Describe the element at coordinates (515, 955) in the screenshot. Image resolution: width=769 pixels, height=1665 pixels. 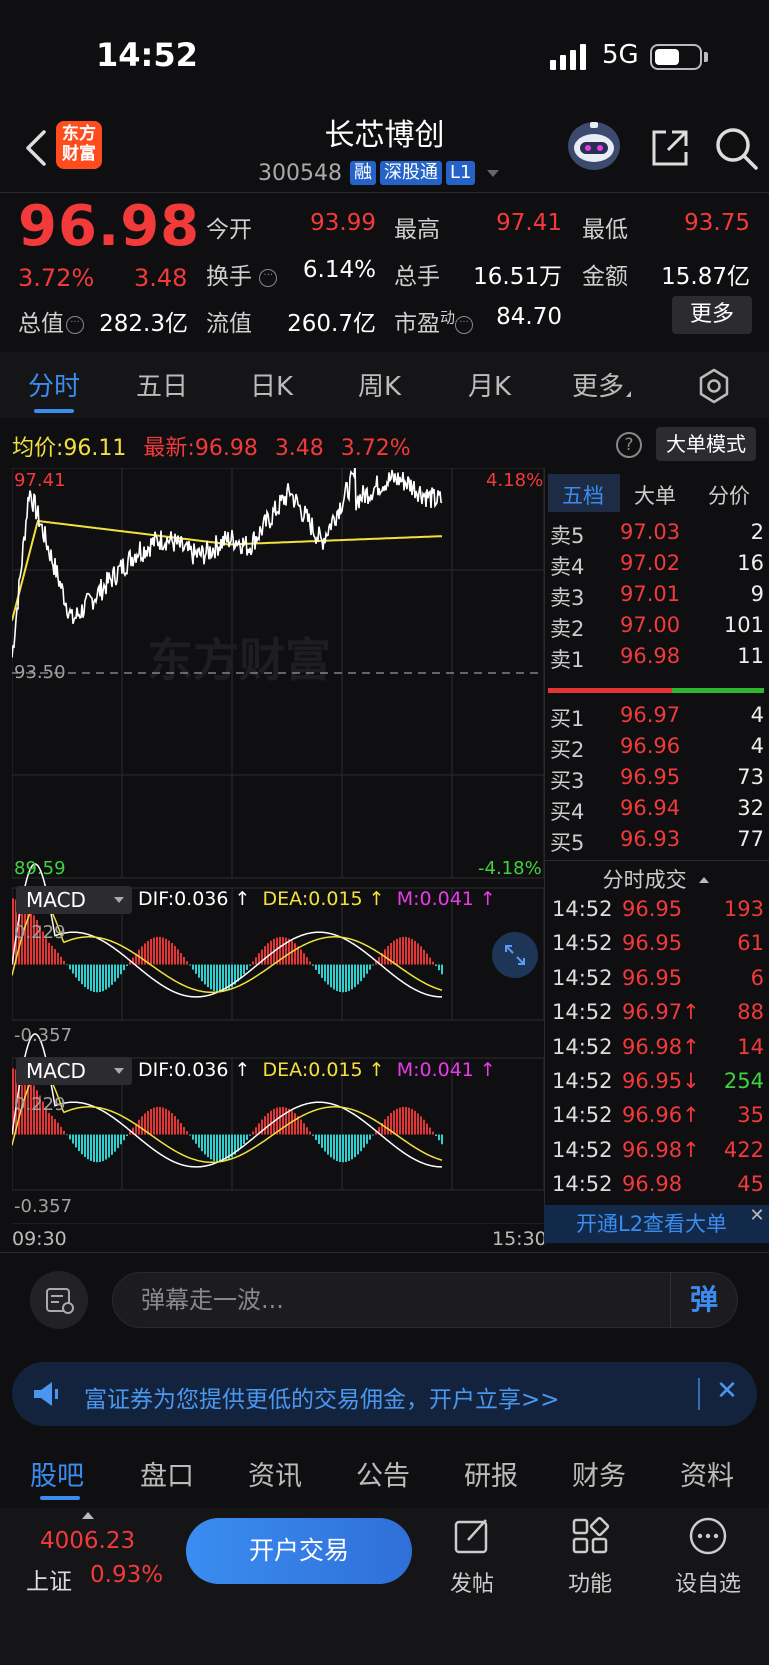
I see `expand-icon` at that location.